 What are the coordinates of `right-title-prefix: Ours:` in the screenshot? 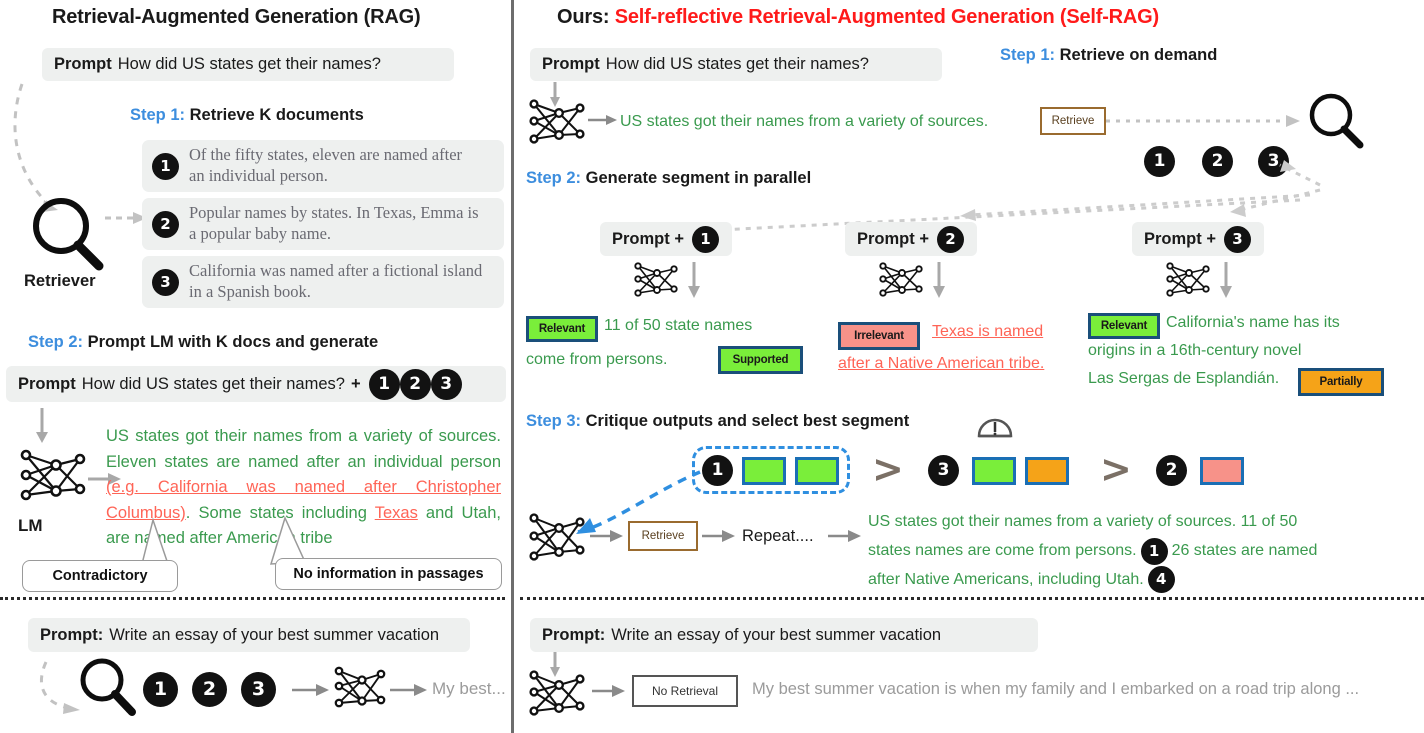 It's located at (586, 17).